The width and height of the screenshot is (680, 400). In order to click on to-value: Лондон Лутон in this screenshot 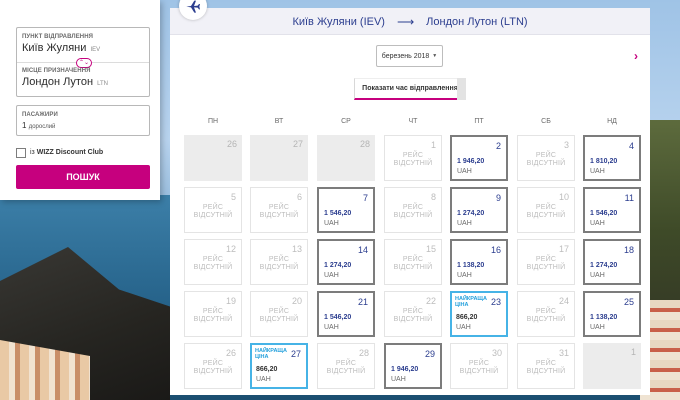, I will do `click(58, 82)`.